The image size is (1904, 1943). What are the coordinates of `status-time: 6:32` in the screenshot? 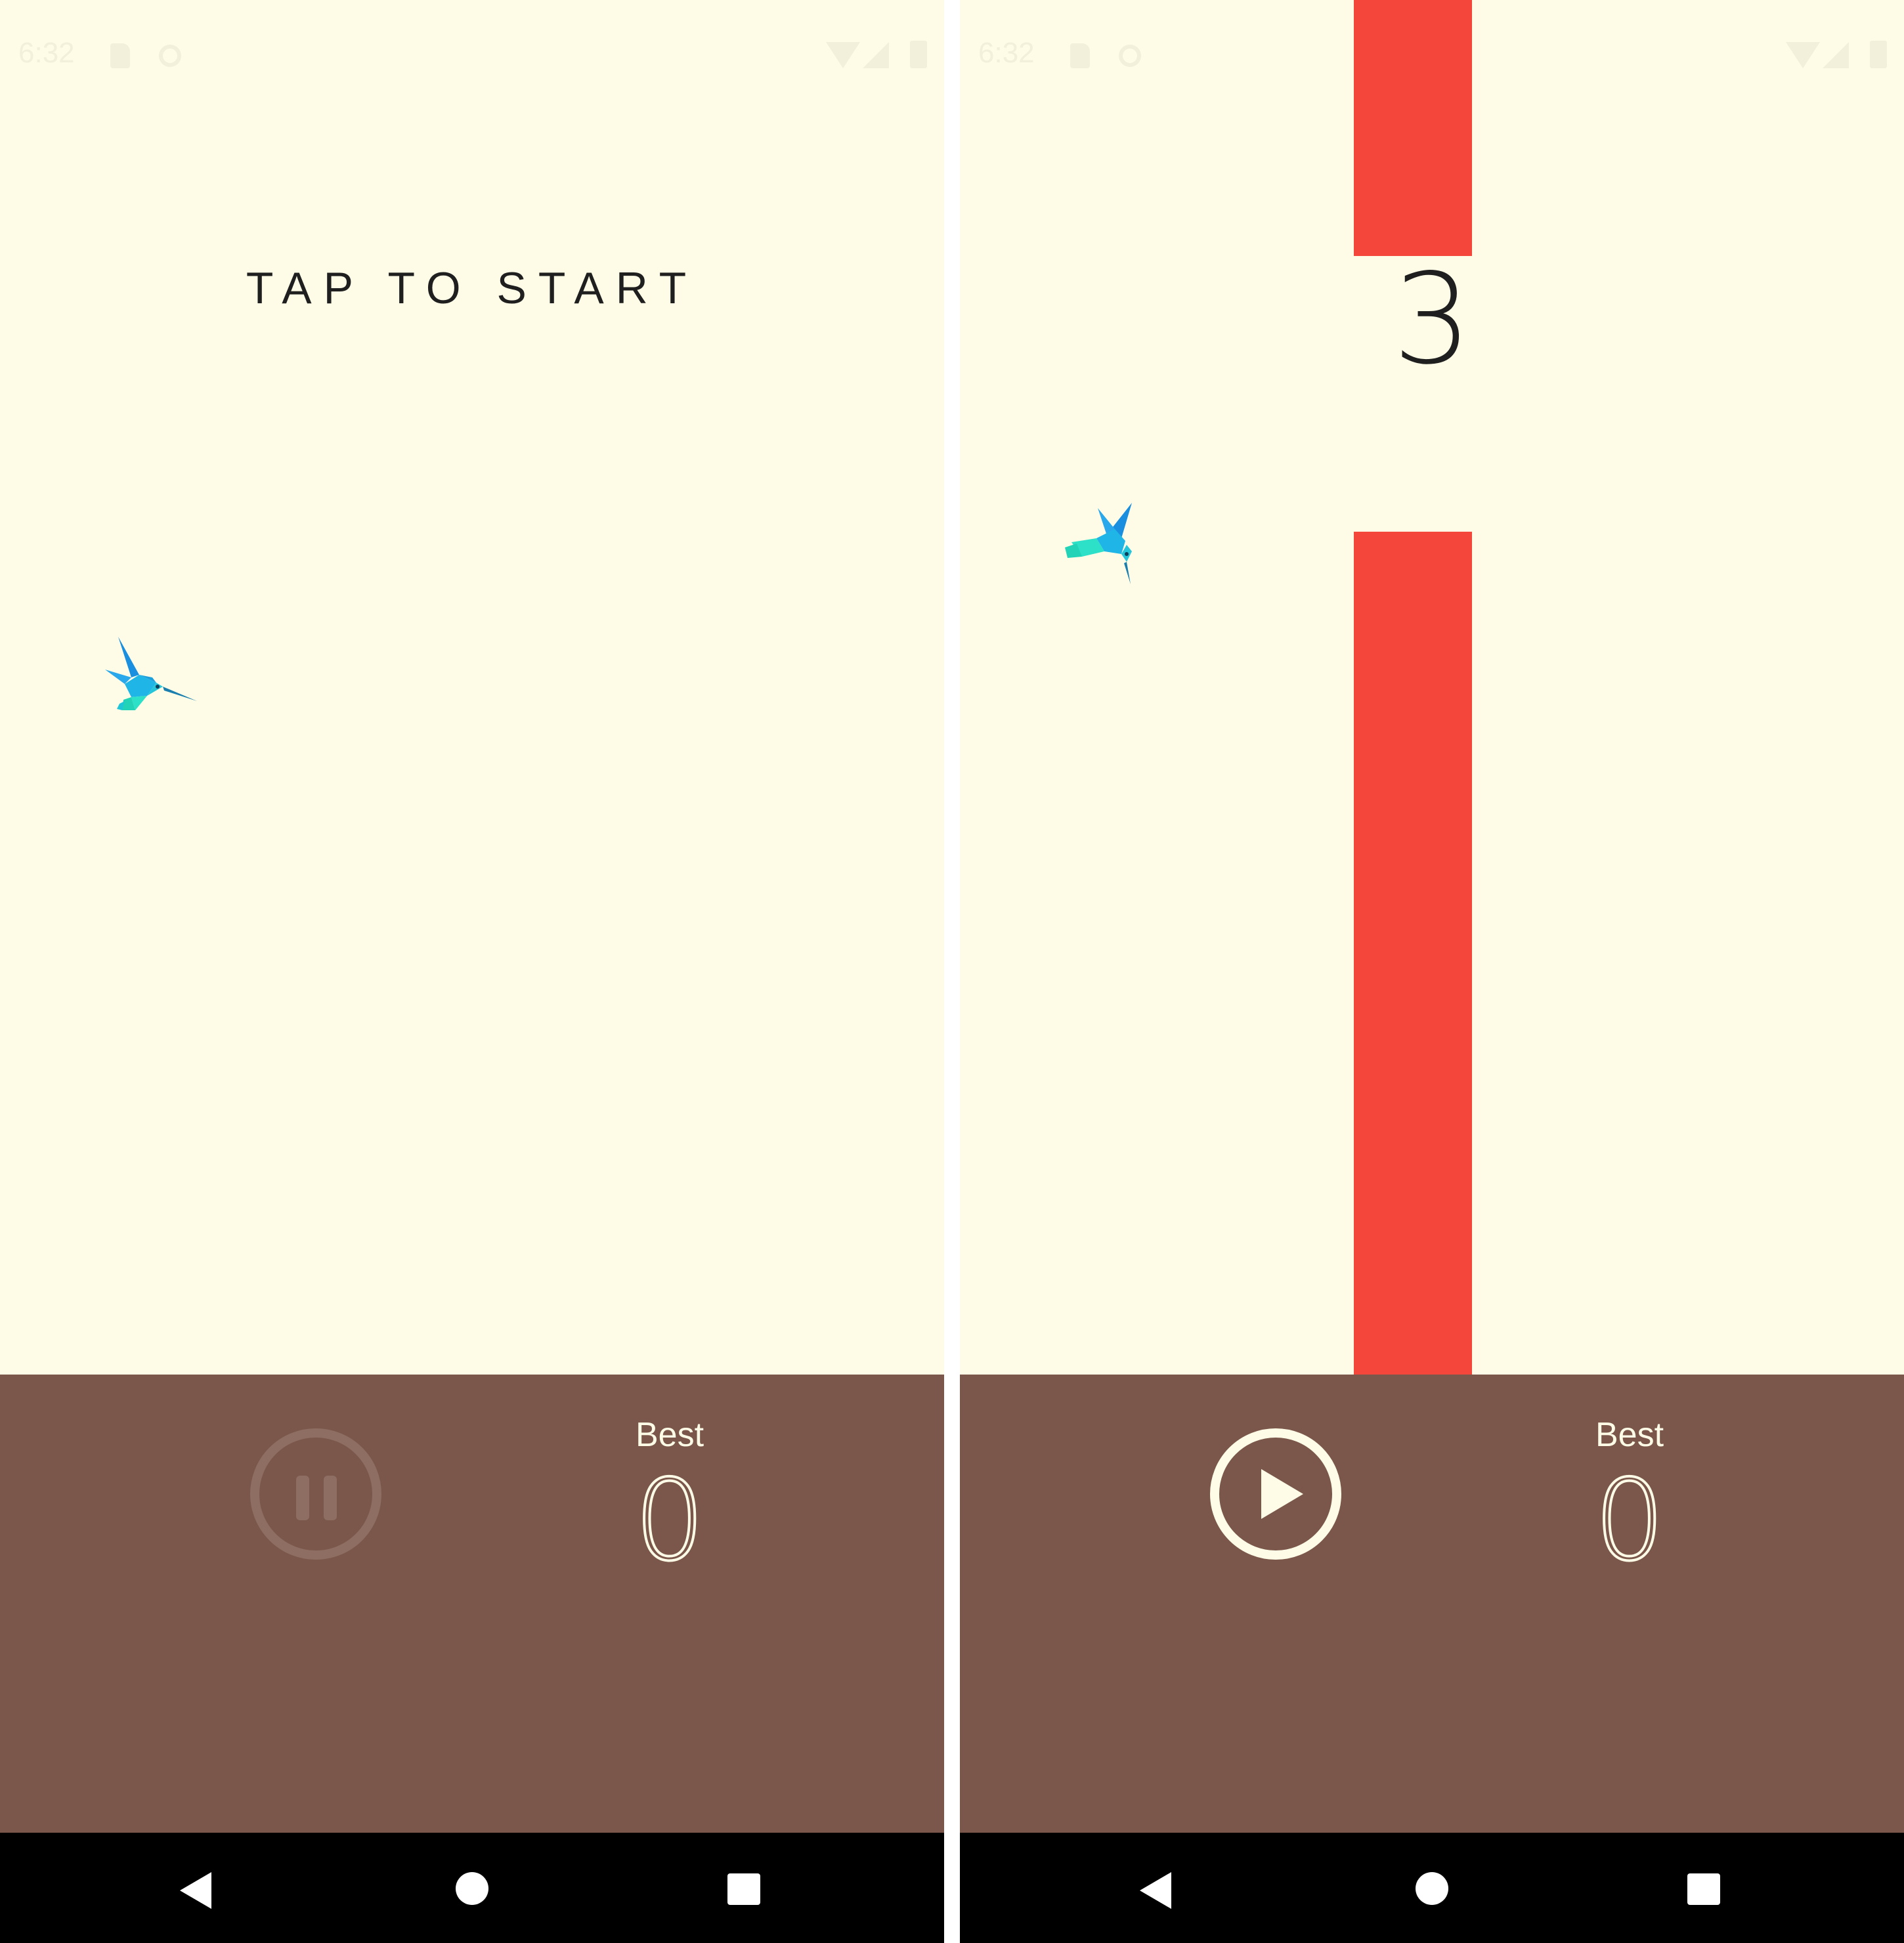 It's located at (1006, 53).